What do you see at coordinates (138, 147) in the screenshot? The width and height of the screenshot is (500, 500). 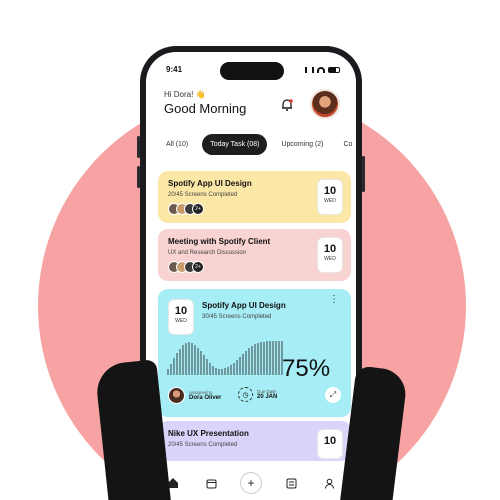 I see `volume-up-button` at bounding box center [138, 147].